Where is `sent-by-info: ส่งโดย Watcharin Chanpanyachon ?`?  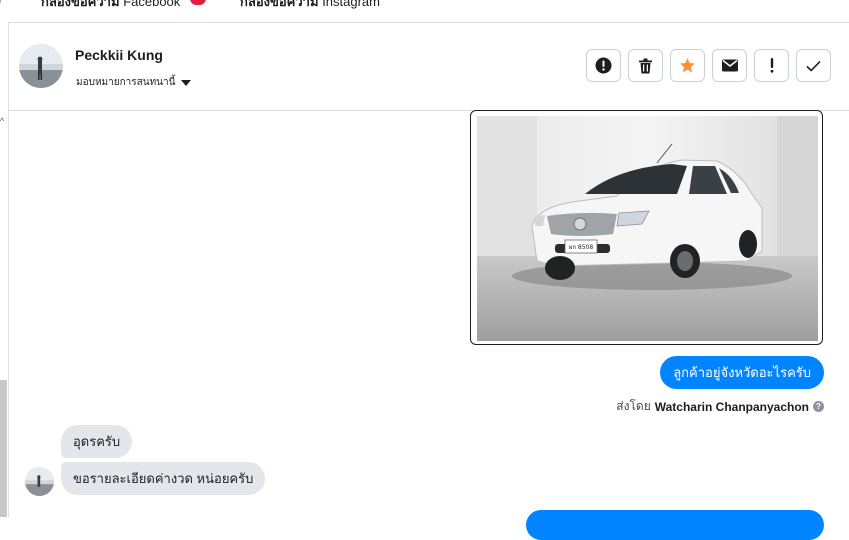 sent-by-info: ส่งโดย Watcharin Chanpanyachon ? is located at coordinates (720, 406).